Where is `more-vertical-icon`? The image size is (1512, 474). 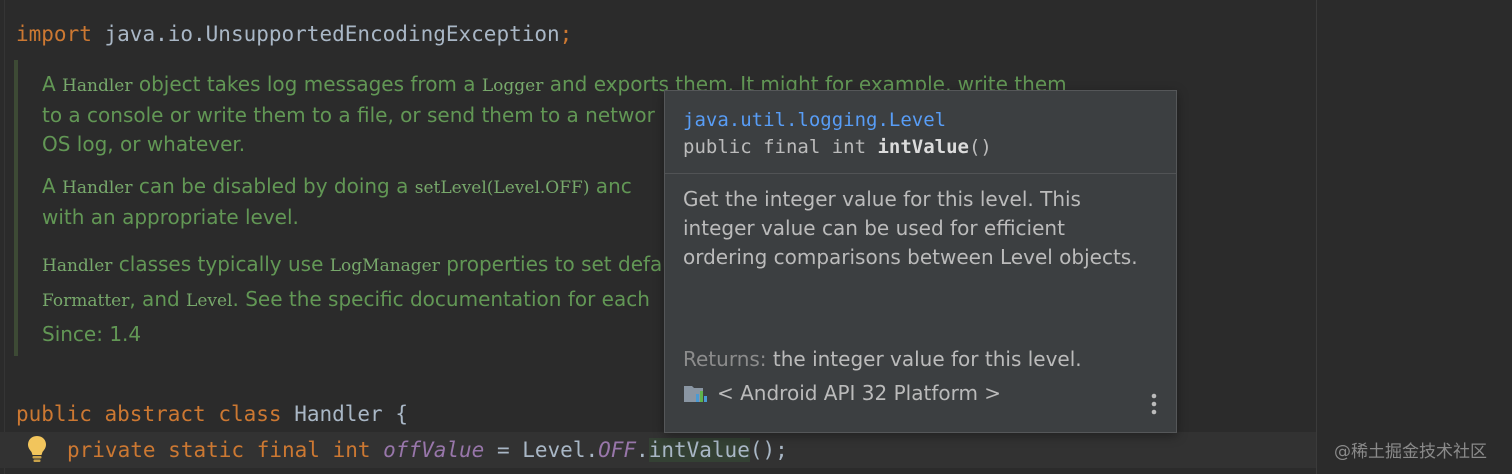 more-vertical-icon is located at coordinates (1154, 404).